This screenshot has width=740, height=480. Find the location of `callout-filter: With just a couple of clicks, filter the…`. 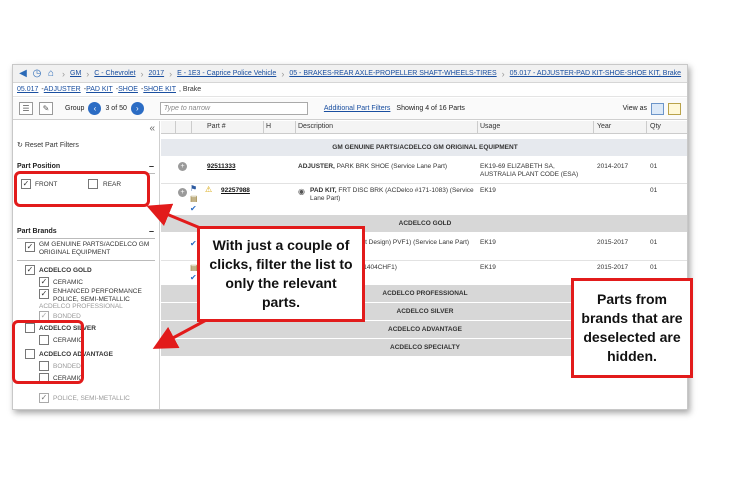

callout-filter: With just a couple of clicks, filter the… is located at coordinates (281, 274).